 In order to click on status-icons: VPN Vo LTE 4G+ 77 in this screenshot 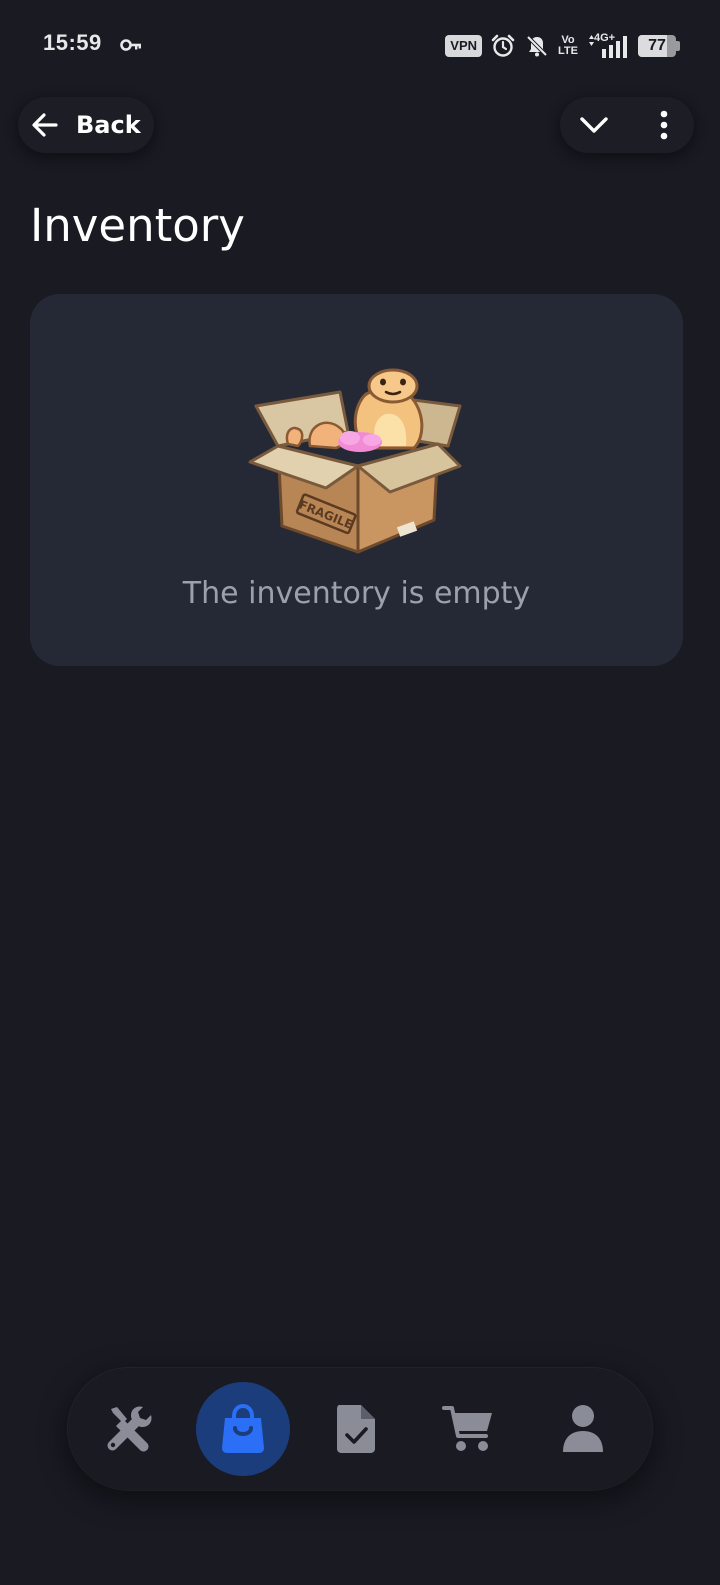, I will do `click(562, 45)`.